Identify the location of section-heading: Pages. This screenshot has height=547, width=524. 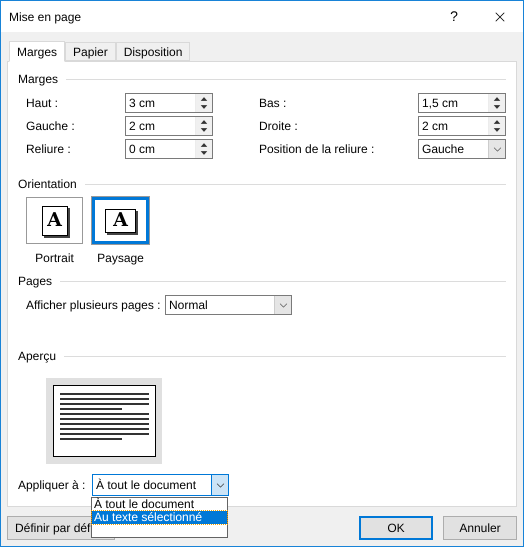
(35, 281).